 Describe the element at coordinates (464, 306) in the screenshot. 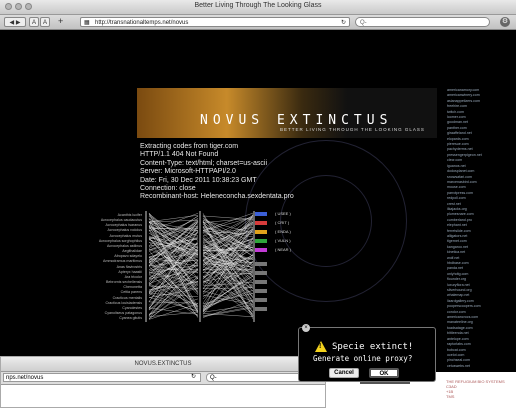

I see `domain-item: pooperscoopers.com` at that location.